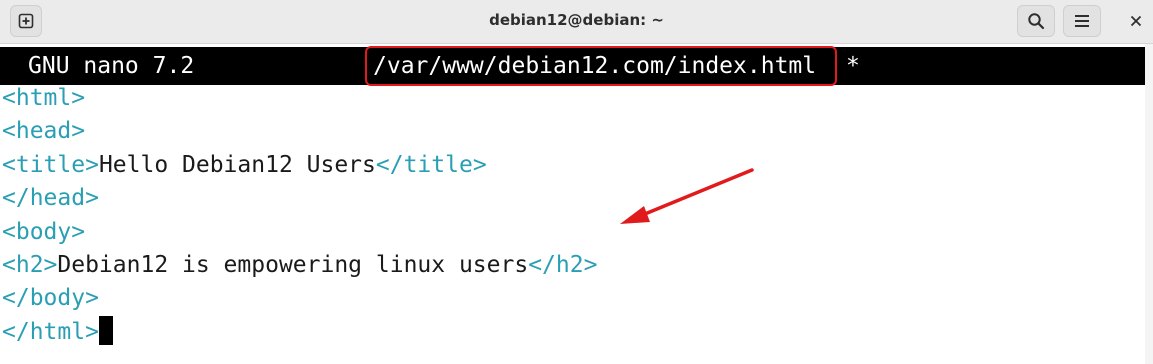 Image resolution: width=1153 pixels, height=364 pixels. I want to click on menu-button, so click(1082, 21).